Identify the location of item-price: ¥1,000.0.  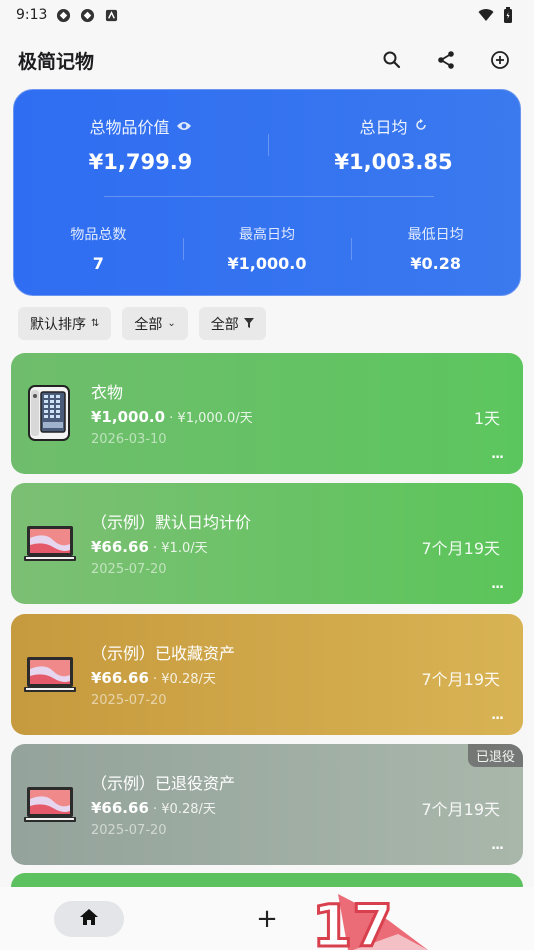
(128, 417).